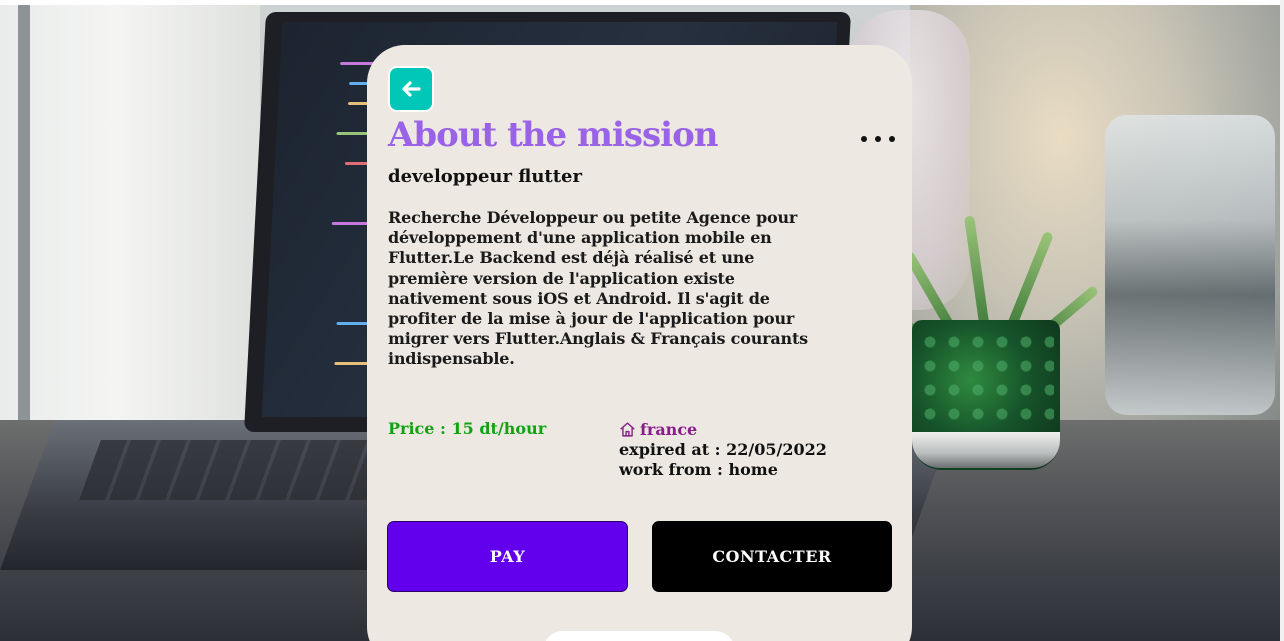 This screenshot has height=641, width=1284. What do you see at coordinates (739, 429) in the screenshot?
I see `mission-location: france` at bounding box center [739, 429].